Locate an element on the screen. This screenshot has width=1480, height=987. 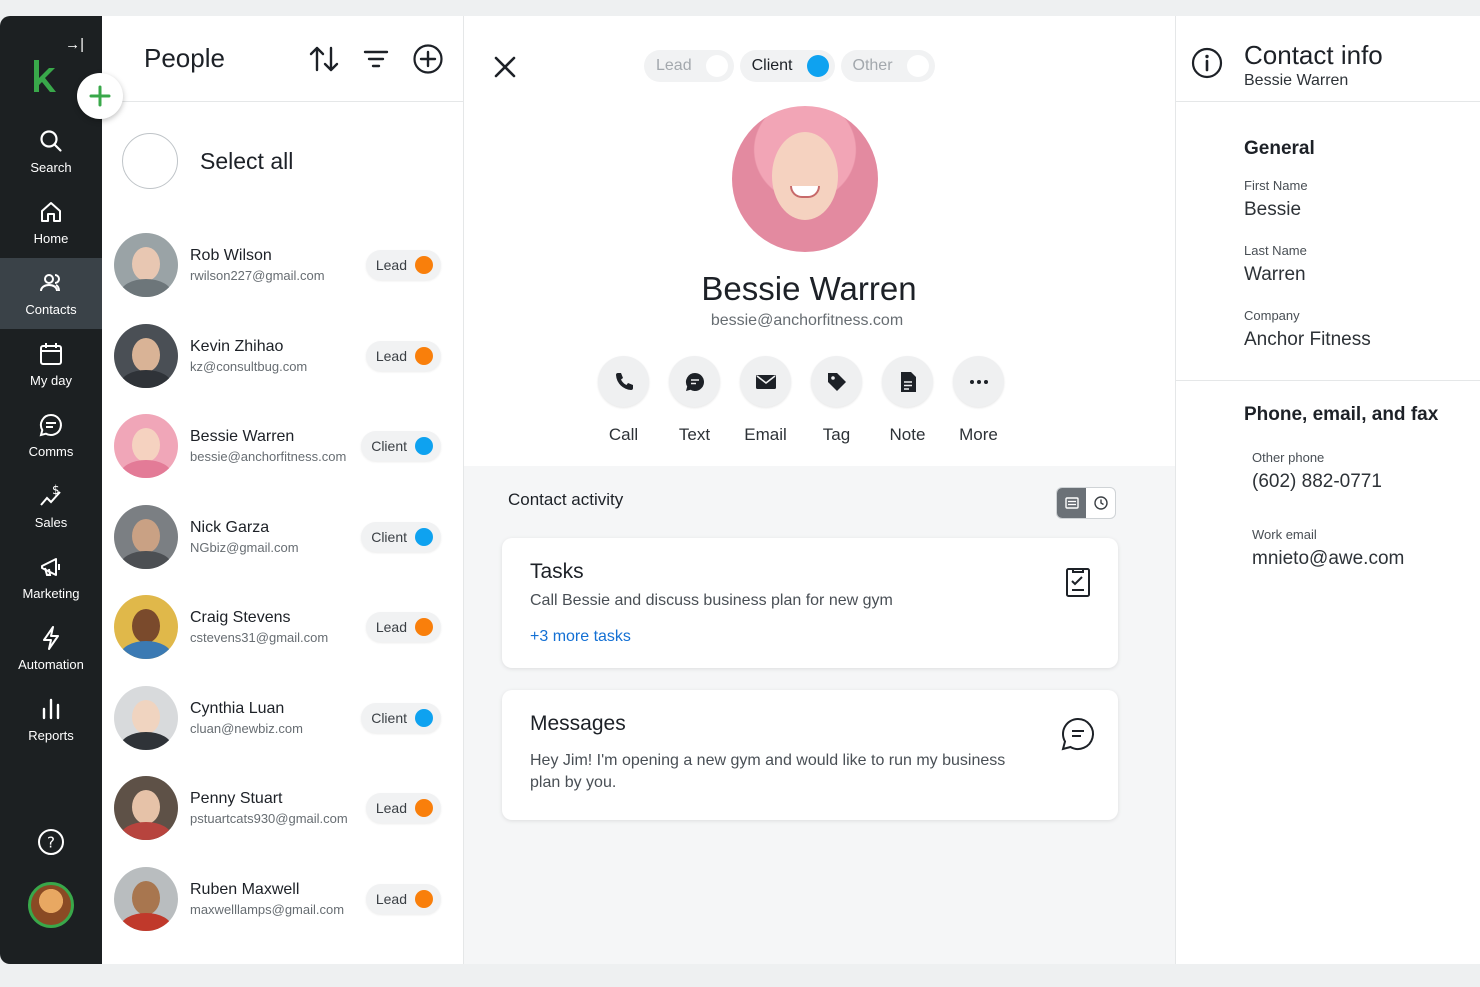
action-label: Note is located at coordinates (907, 434).